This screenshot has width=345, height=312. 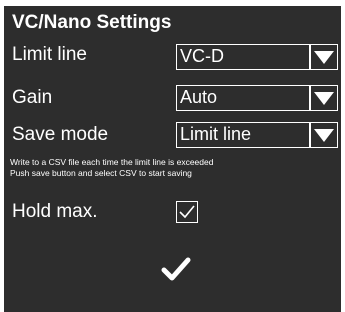 I want to click on check-icon, so click(x=187, y=212).